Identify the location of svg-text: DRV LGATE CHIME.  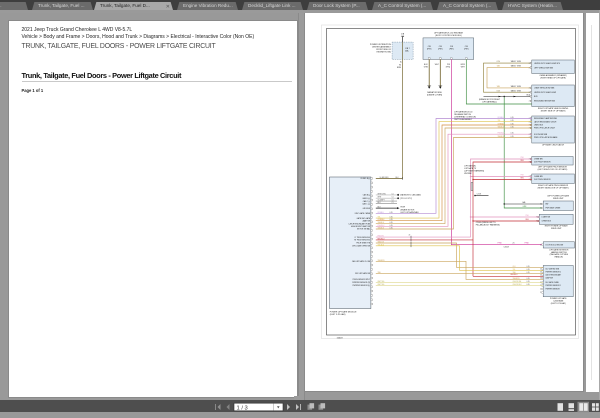
(362, 213).